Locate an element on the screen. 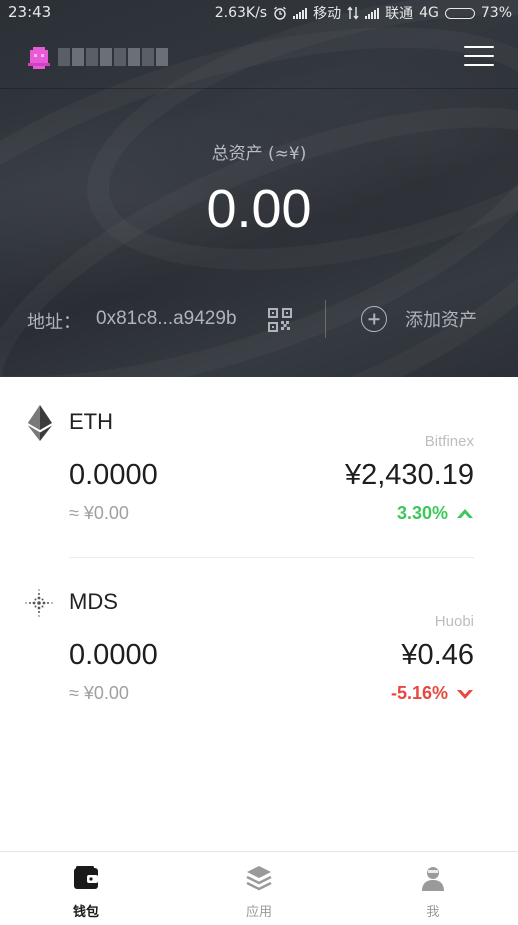 Image resolution: width=518 pixels, height=925 pixels. nav-wallet: 钱包 is located at coordinates (86, 888).